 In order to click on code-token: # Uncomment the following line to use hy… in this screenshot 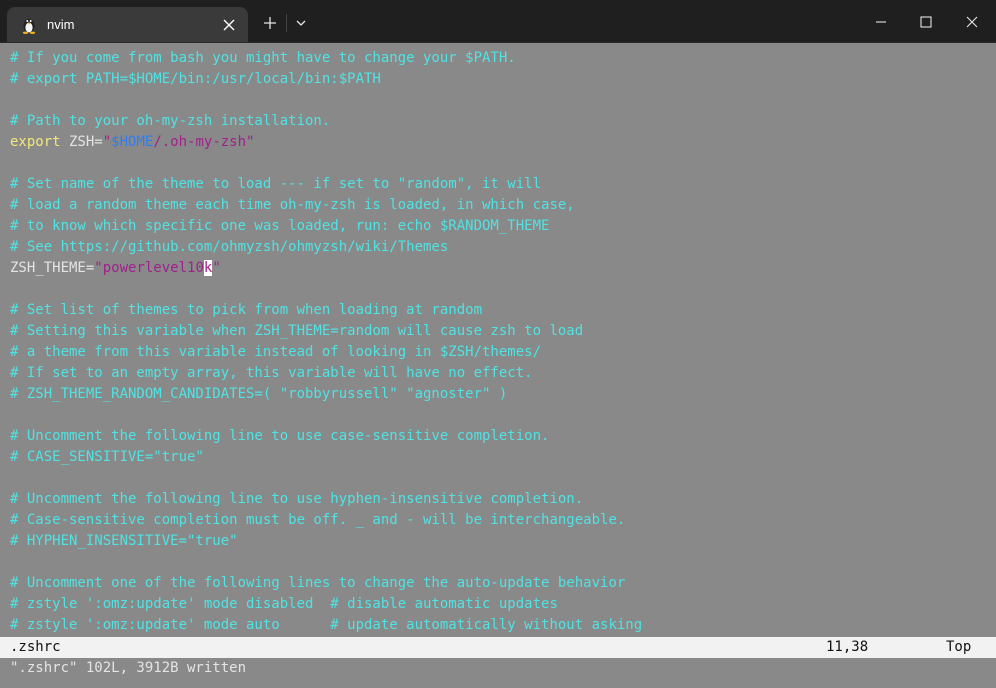, I will do `click(297, 499)`.